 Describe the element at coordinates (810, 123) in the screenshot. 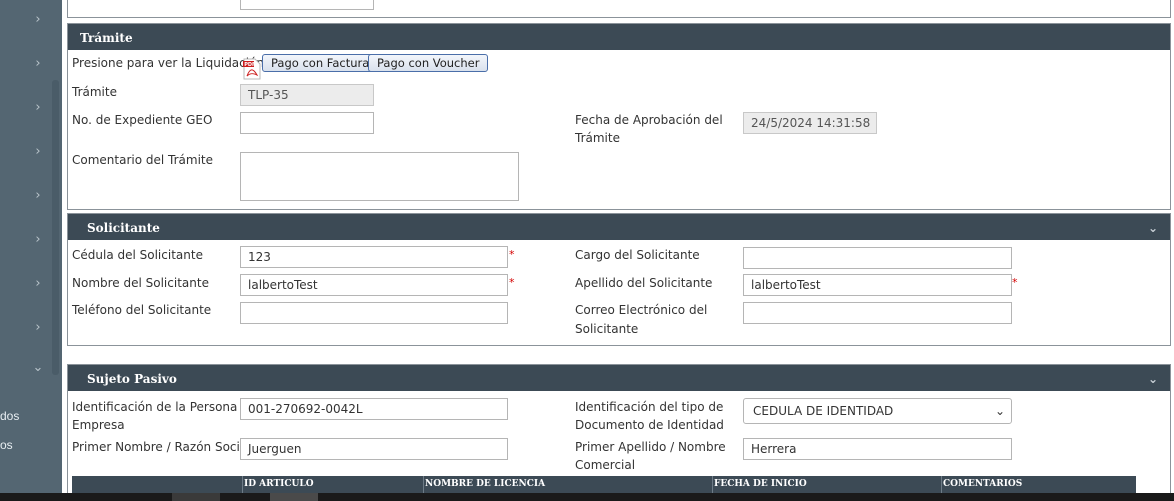

I see `fecha-aprobacion-field: 24/5/2024 14:31:58` at that location.